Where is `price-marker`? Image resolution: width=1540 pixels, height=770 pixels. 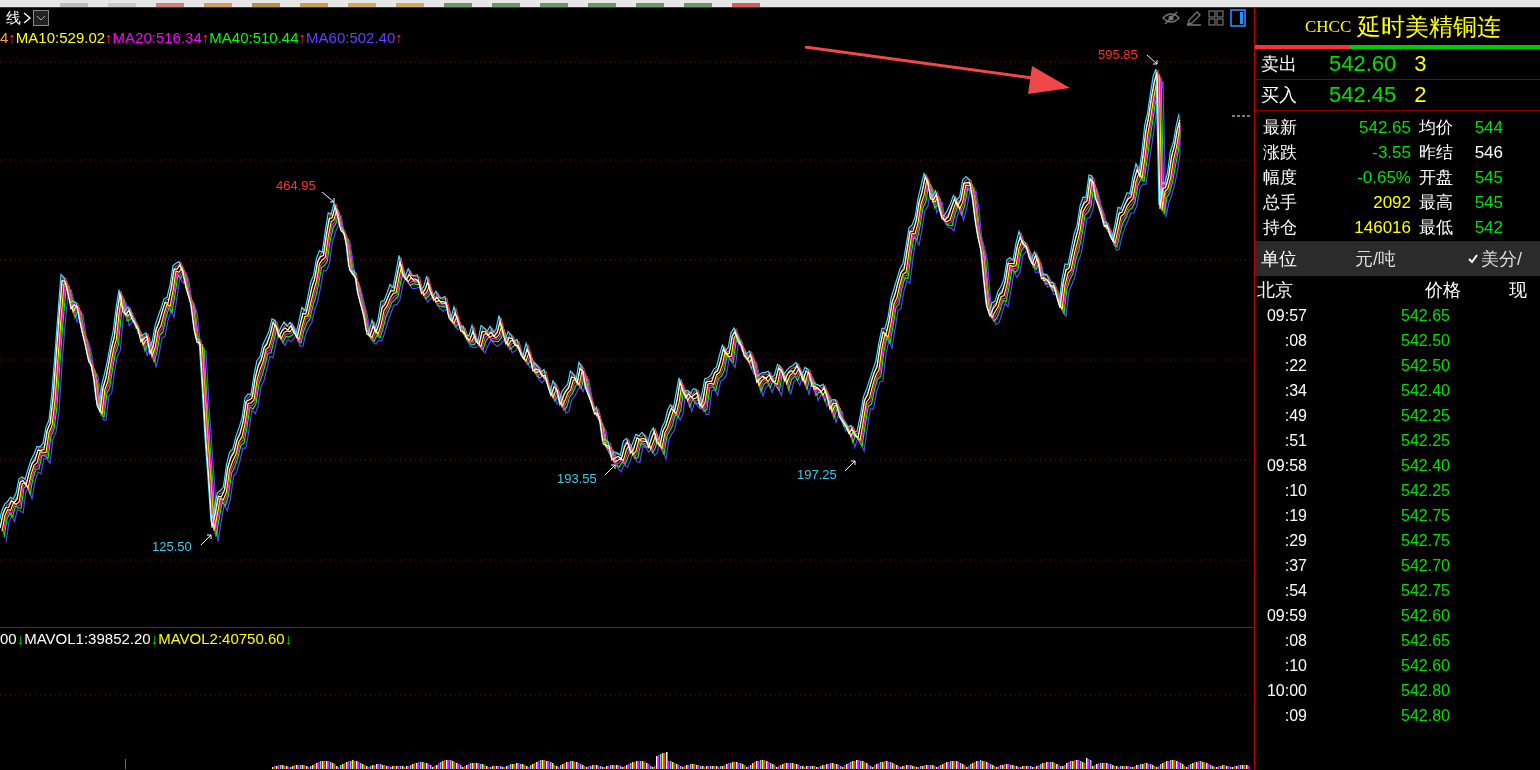 price-marker is located at coordinates (1241, 116).